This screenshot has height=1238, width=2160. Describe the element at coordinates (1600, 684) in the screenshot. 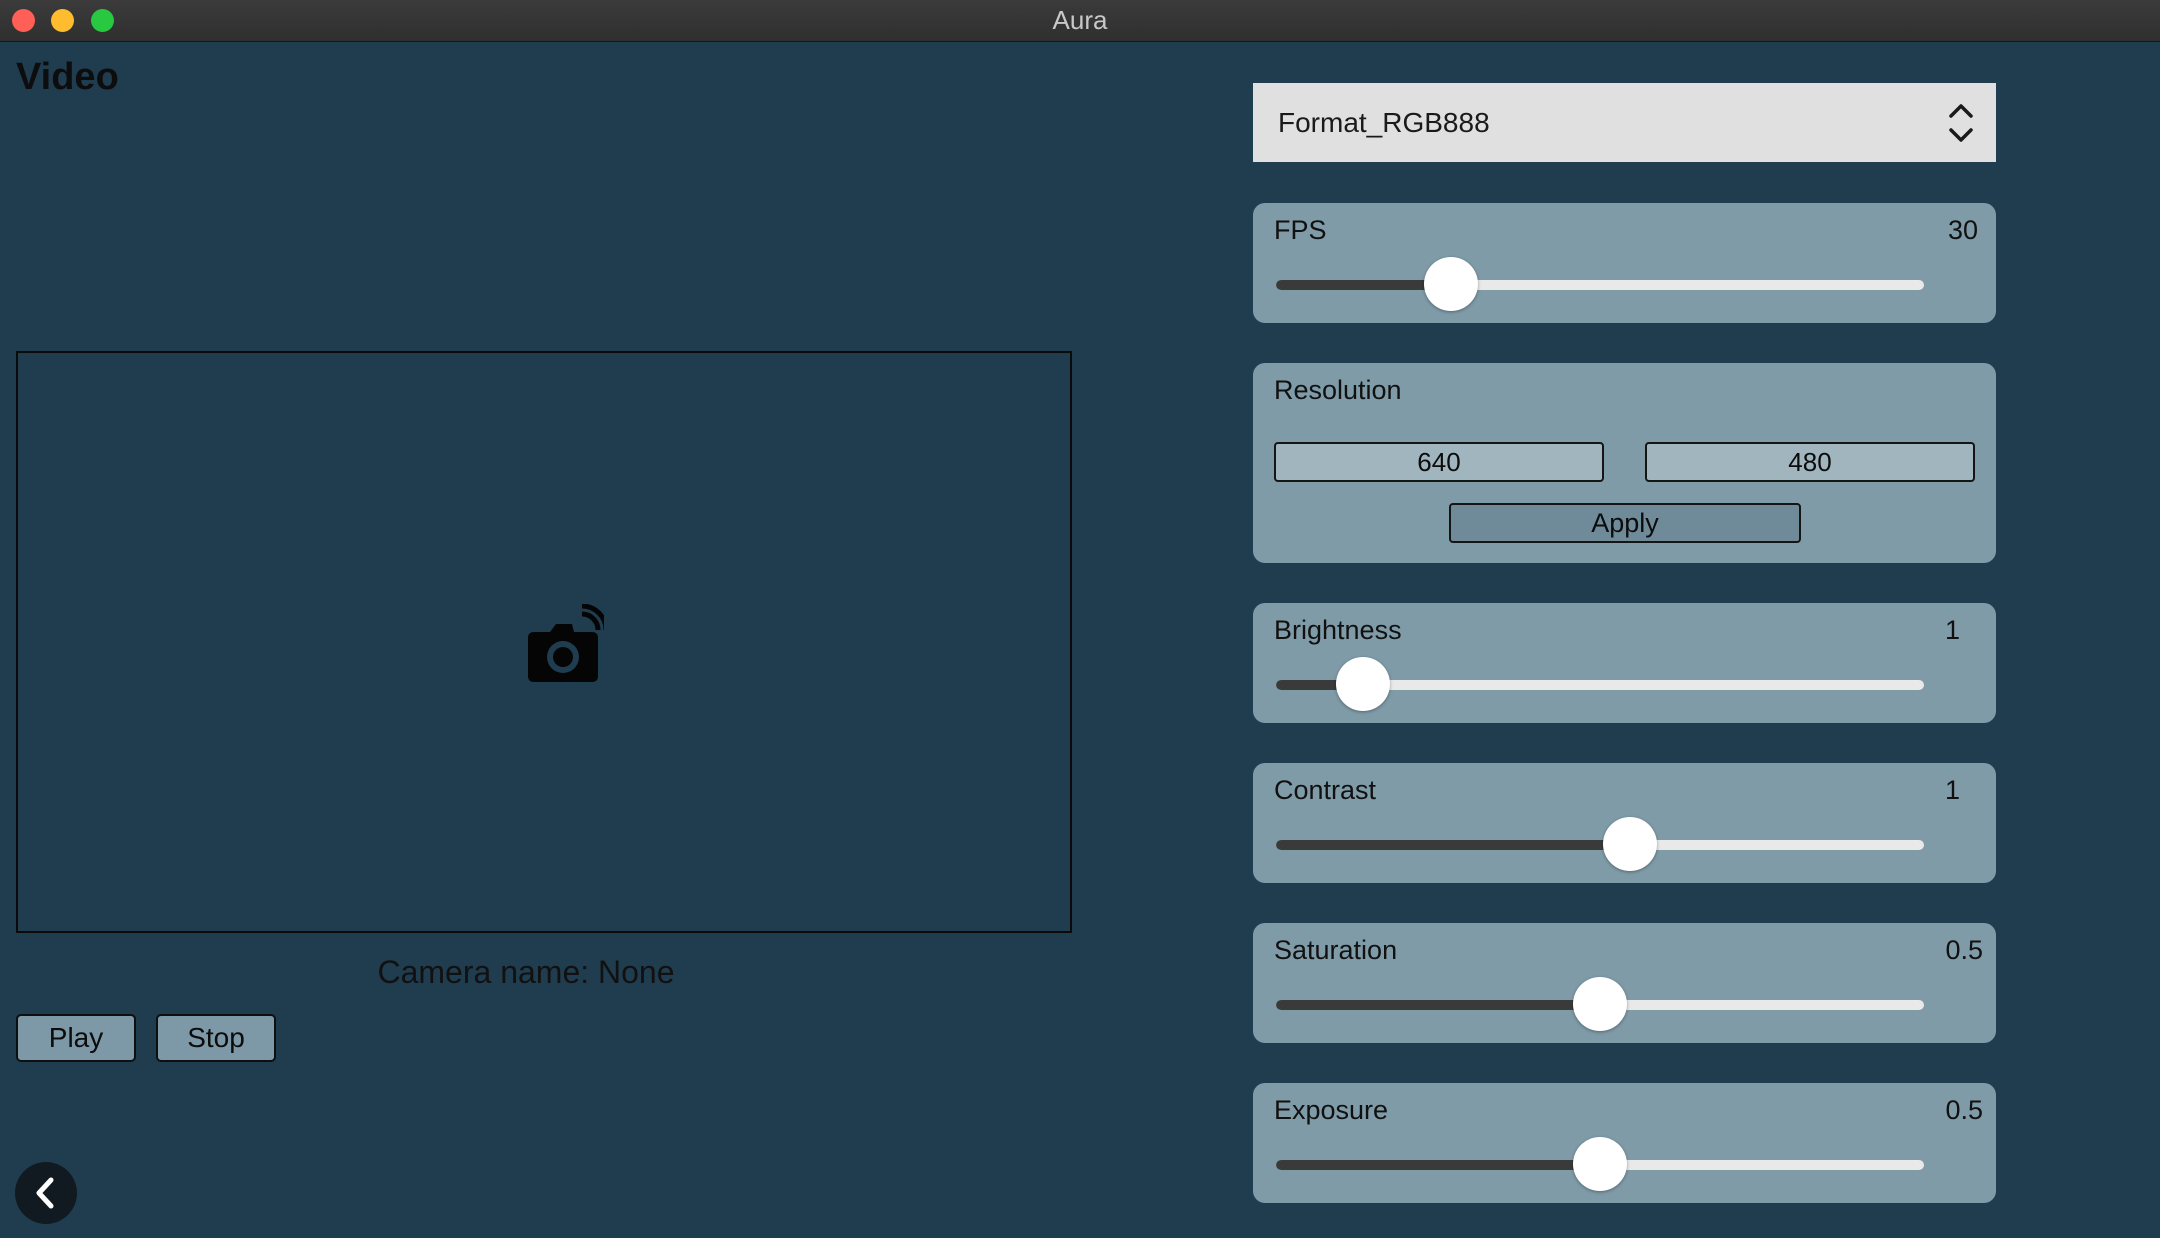

I see `brightness-slider` at that location.